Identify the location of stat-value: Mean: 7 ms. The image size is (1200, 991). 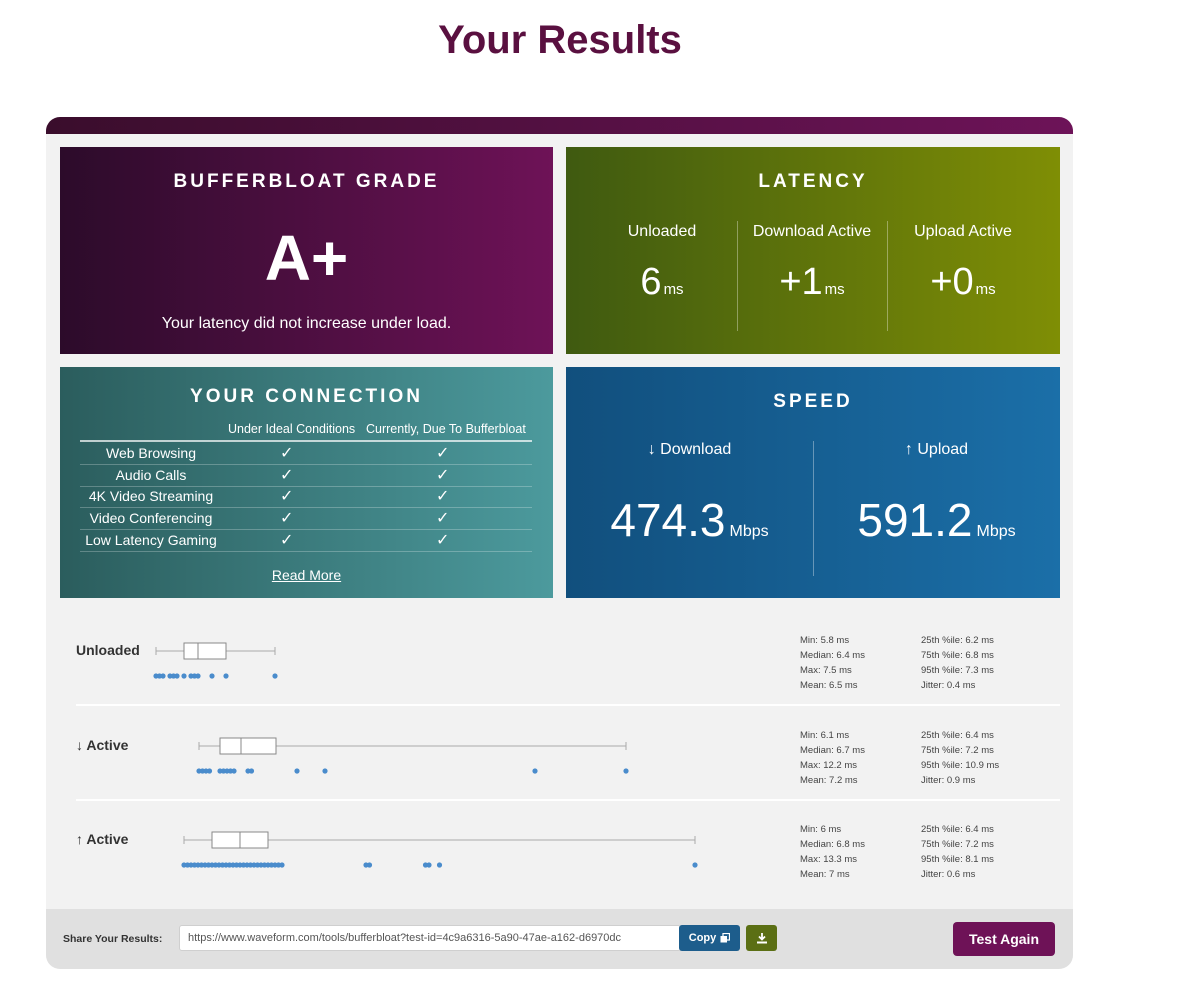
(825, 874).